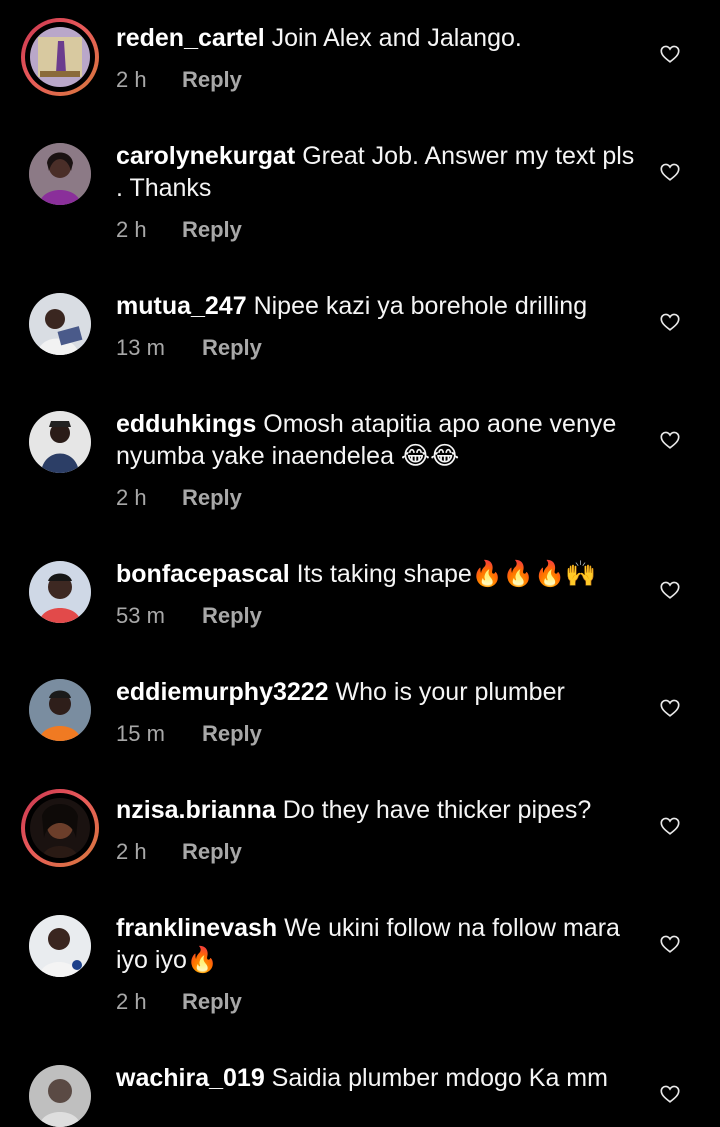 The height and width of the screenshot is (1127, 720). What do you see at coordinates (420, 306) in the screenshot?
I see `comment-body: Nipee kazi ya borehole drilling` at bounding box center [420, 306].